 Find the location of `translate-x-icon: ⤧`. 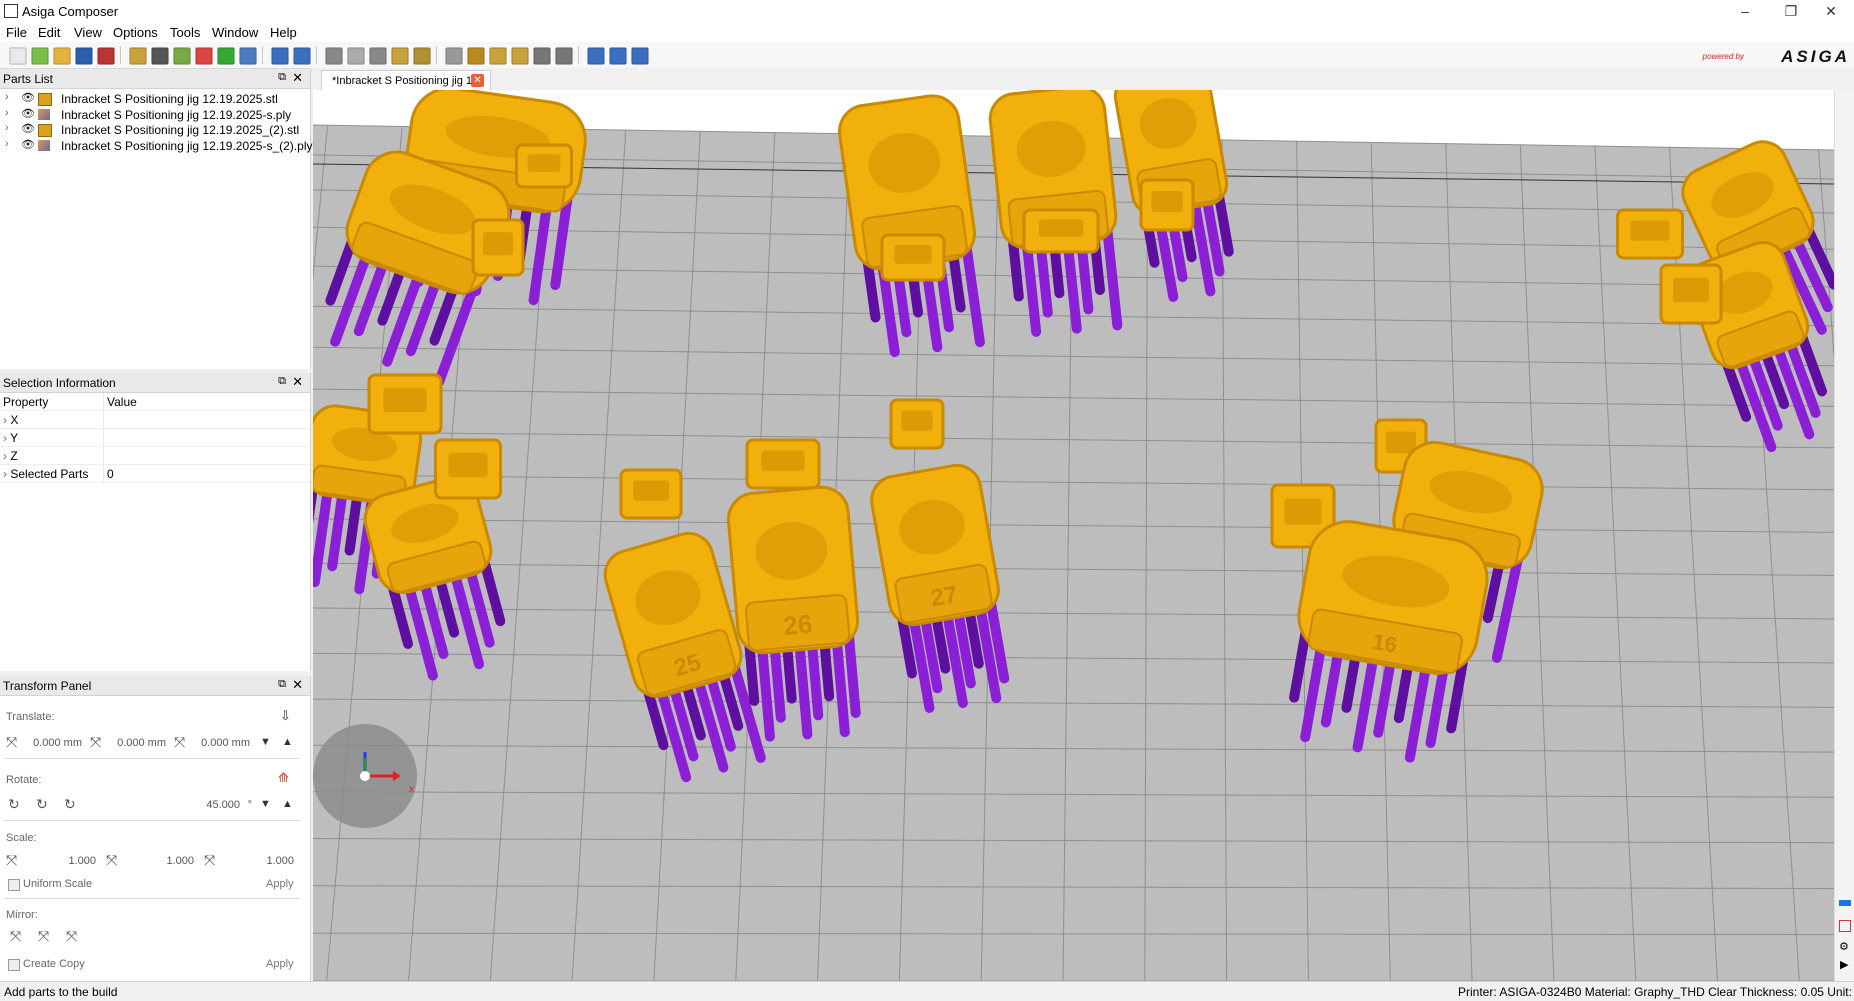

translate-x-icon: ⤧ is located at coordinates (12, 742).